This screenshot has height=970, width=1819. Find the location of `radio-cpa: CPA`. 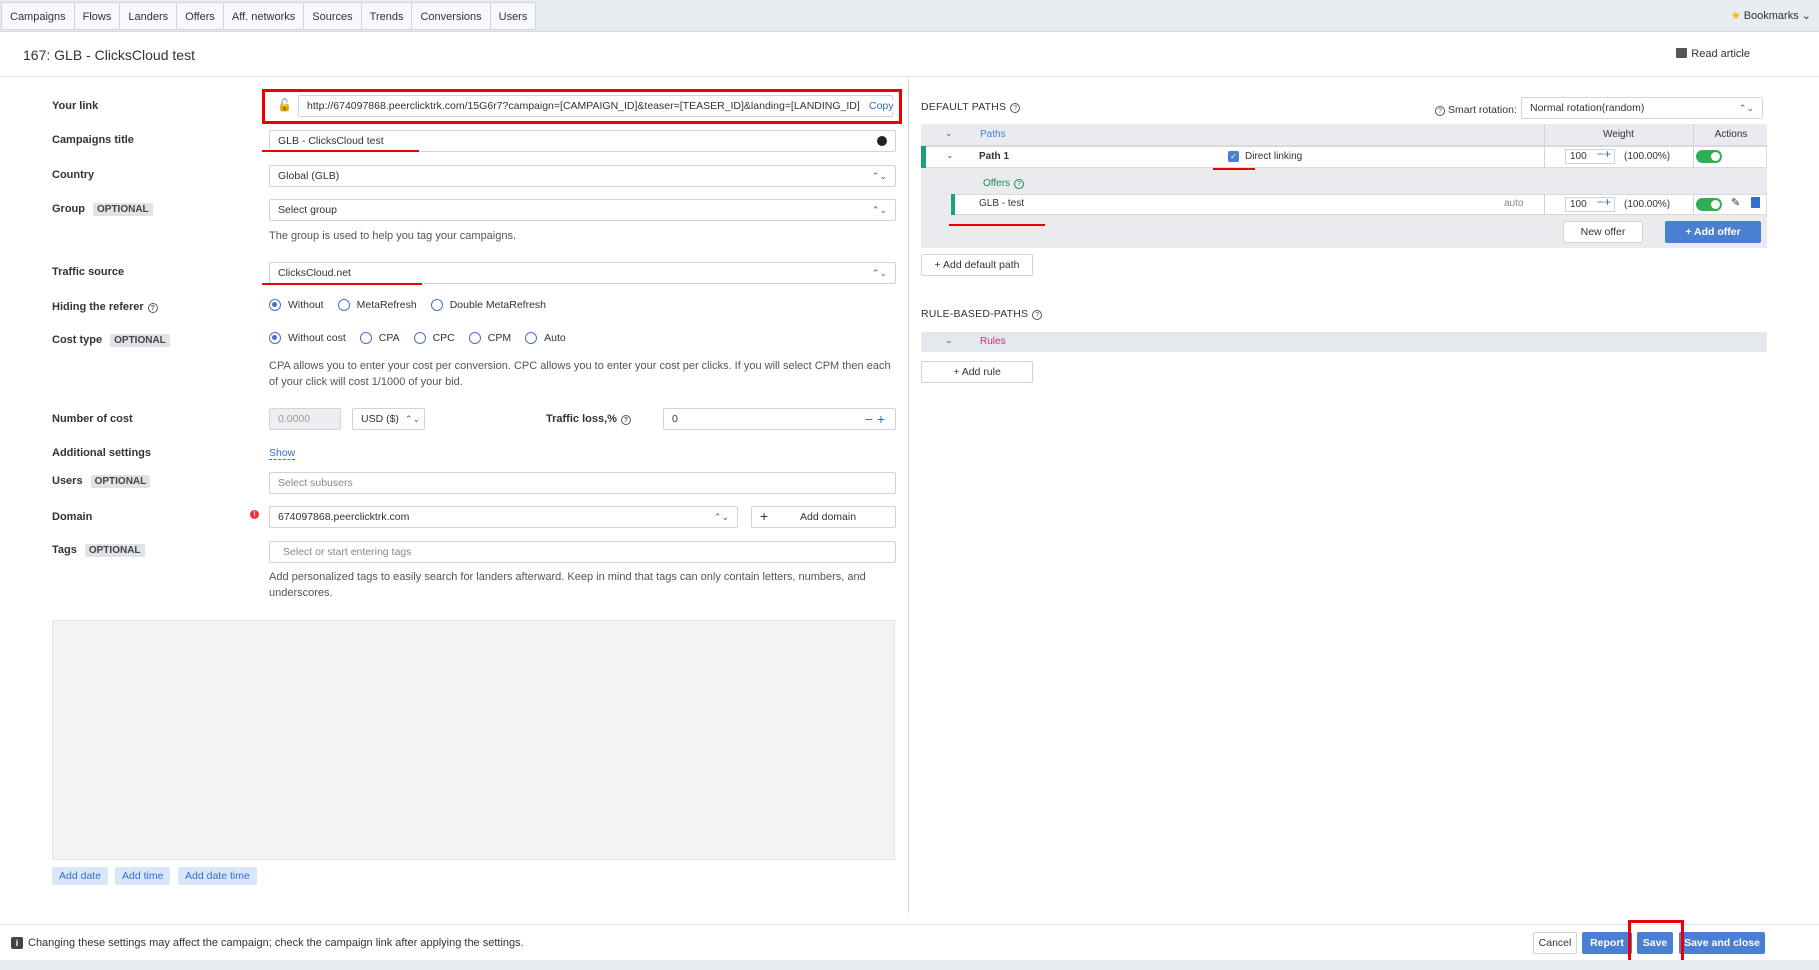

radio-cpa: CPA is located at coordinates (379, 338).